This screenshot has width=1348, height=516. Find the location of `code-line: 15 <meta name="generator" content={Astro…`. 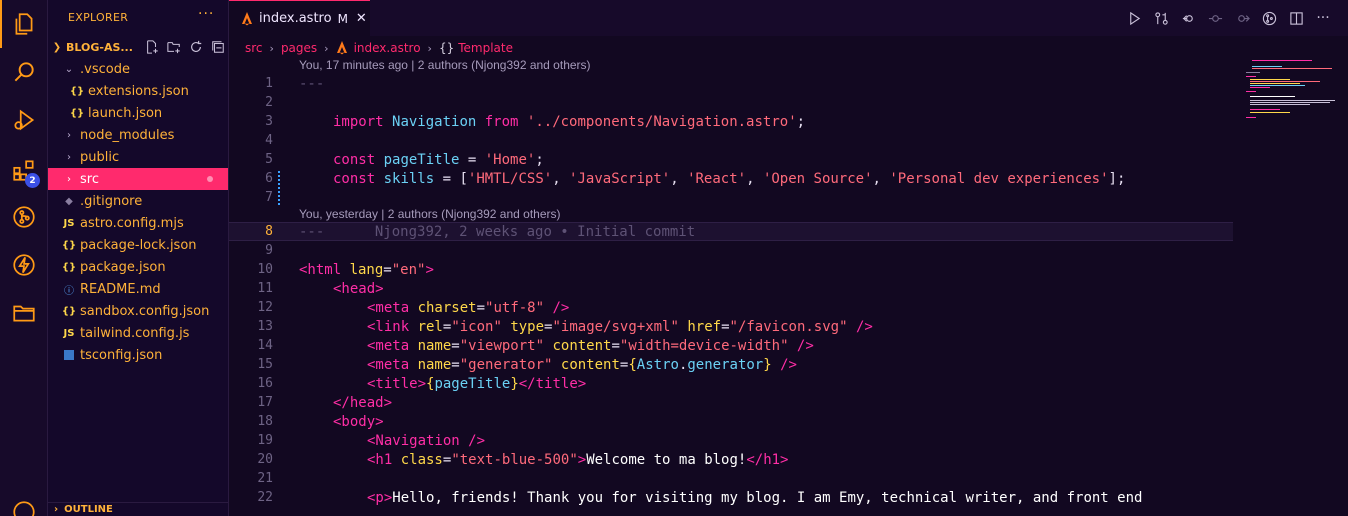

code-line: 15 <meta name="generator" content={Astro… is located at coordinates (527, 364).